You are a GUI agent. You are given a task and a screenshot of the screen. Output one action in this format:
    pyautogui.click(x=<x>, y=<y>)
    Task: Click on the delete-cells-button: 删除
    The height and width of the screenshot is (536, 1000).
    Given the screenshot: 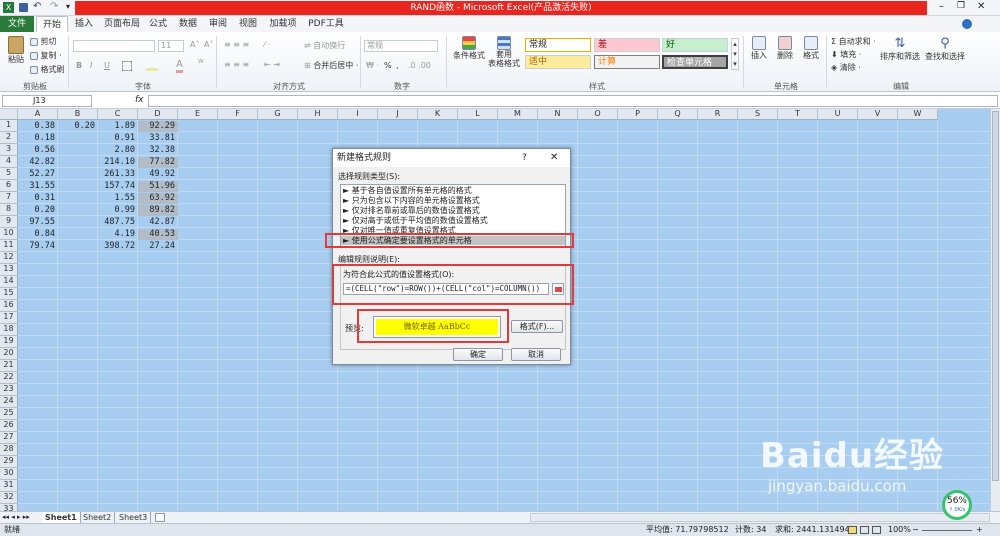 What is the action you would take?
    pyautogui.click(x=785, y=48)
    